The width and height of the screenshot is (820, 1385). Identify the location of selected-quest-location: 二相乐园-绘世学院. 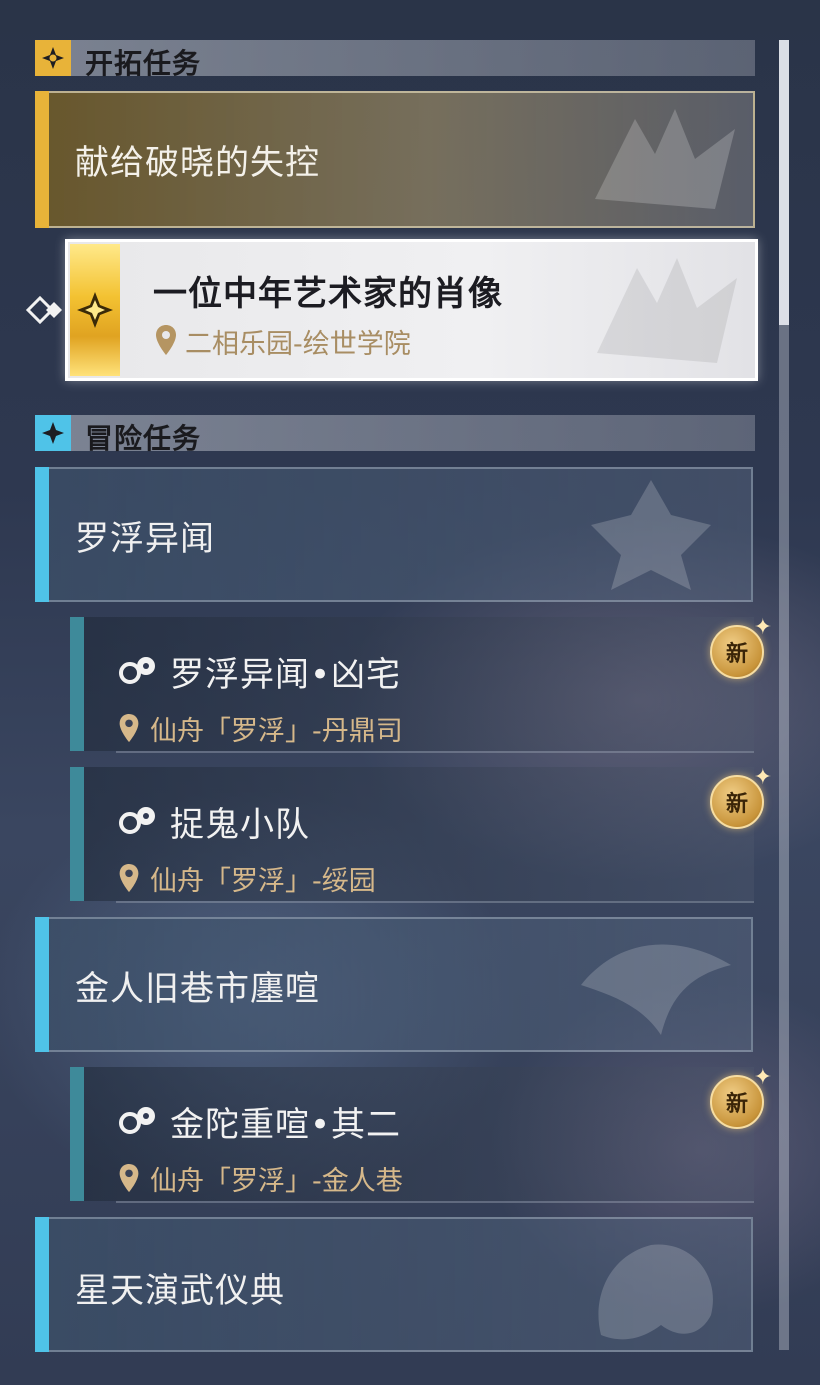
(298, 344).